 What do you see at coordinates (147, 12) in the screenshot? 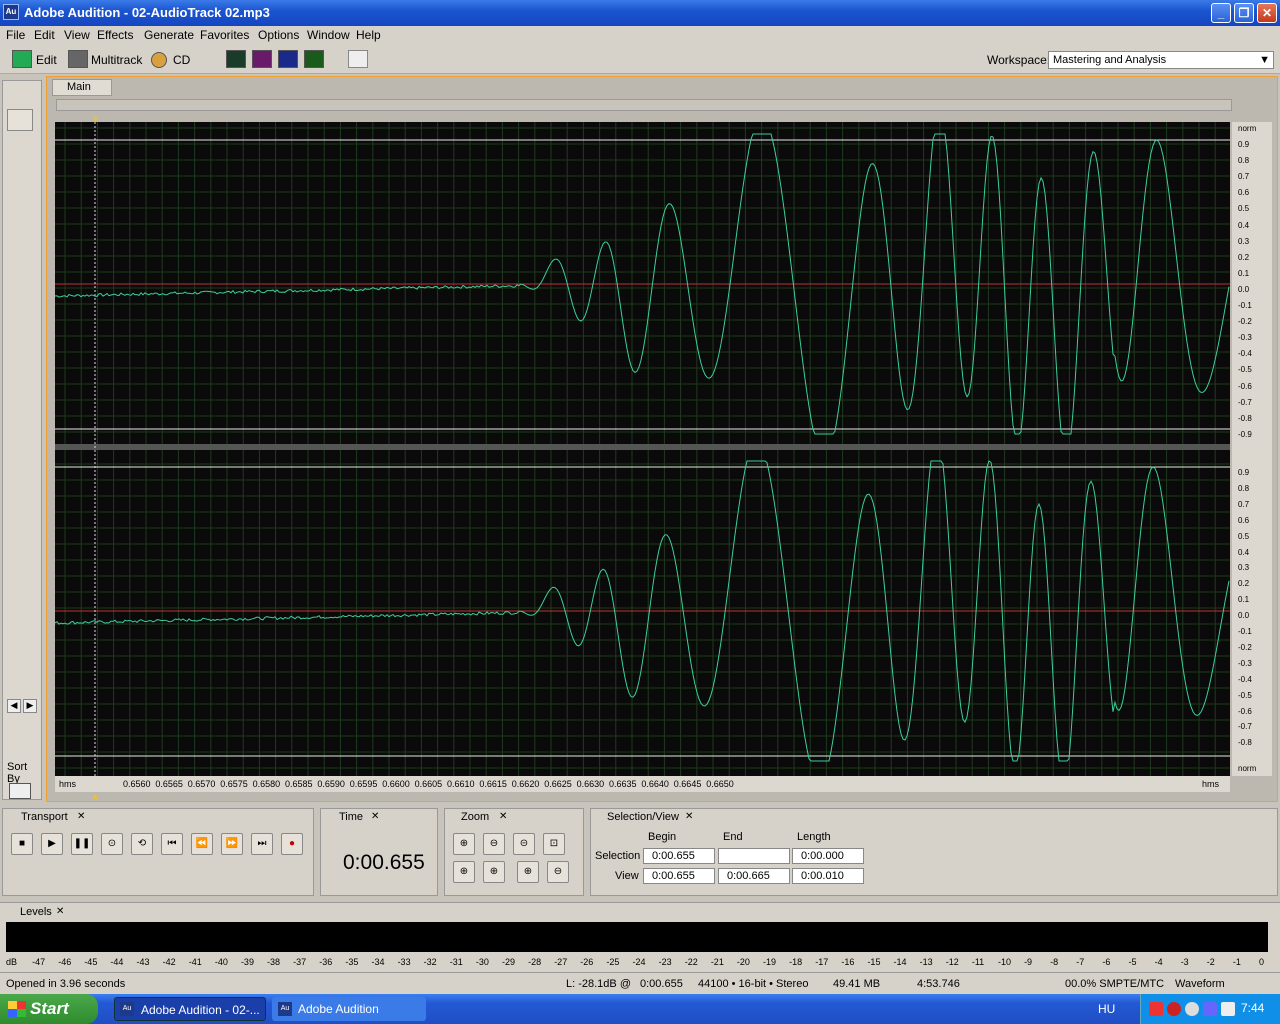
I see `window-title: Adobe Audition - 02-AudioTrack 02.mp3` at bounding box center [147, 12].